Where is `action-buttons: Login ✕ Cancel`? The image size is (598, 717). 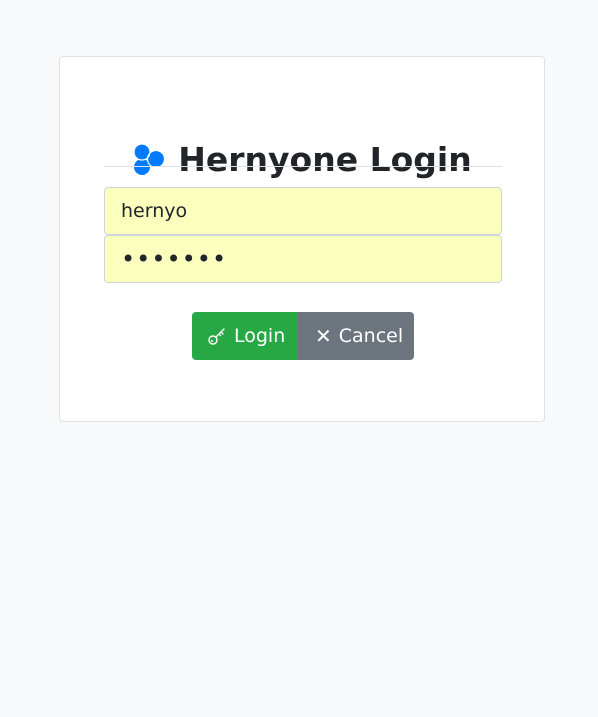
action-buttons: Login ✕ Cancel is located at coordinates (303, 336).